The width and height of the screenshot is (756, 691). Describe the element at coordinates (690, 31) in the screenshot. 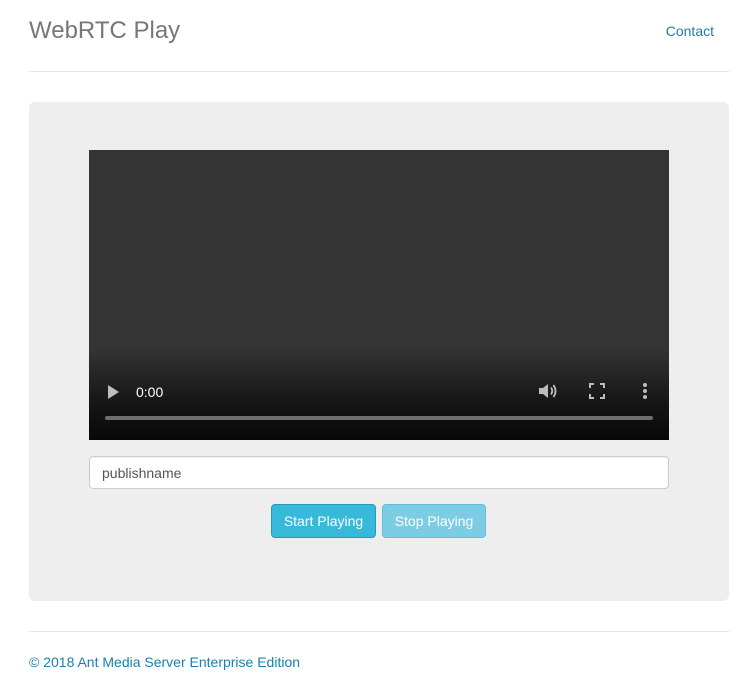

I see `nav-contact-link: Contact` at that location.